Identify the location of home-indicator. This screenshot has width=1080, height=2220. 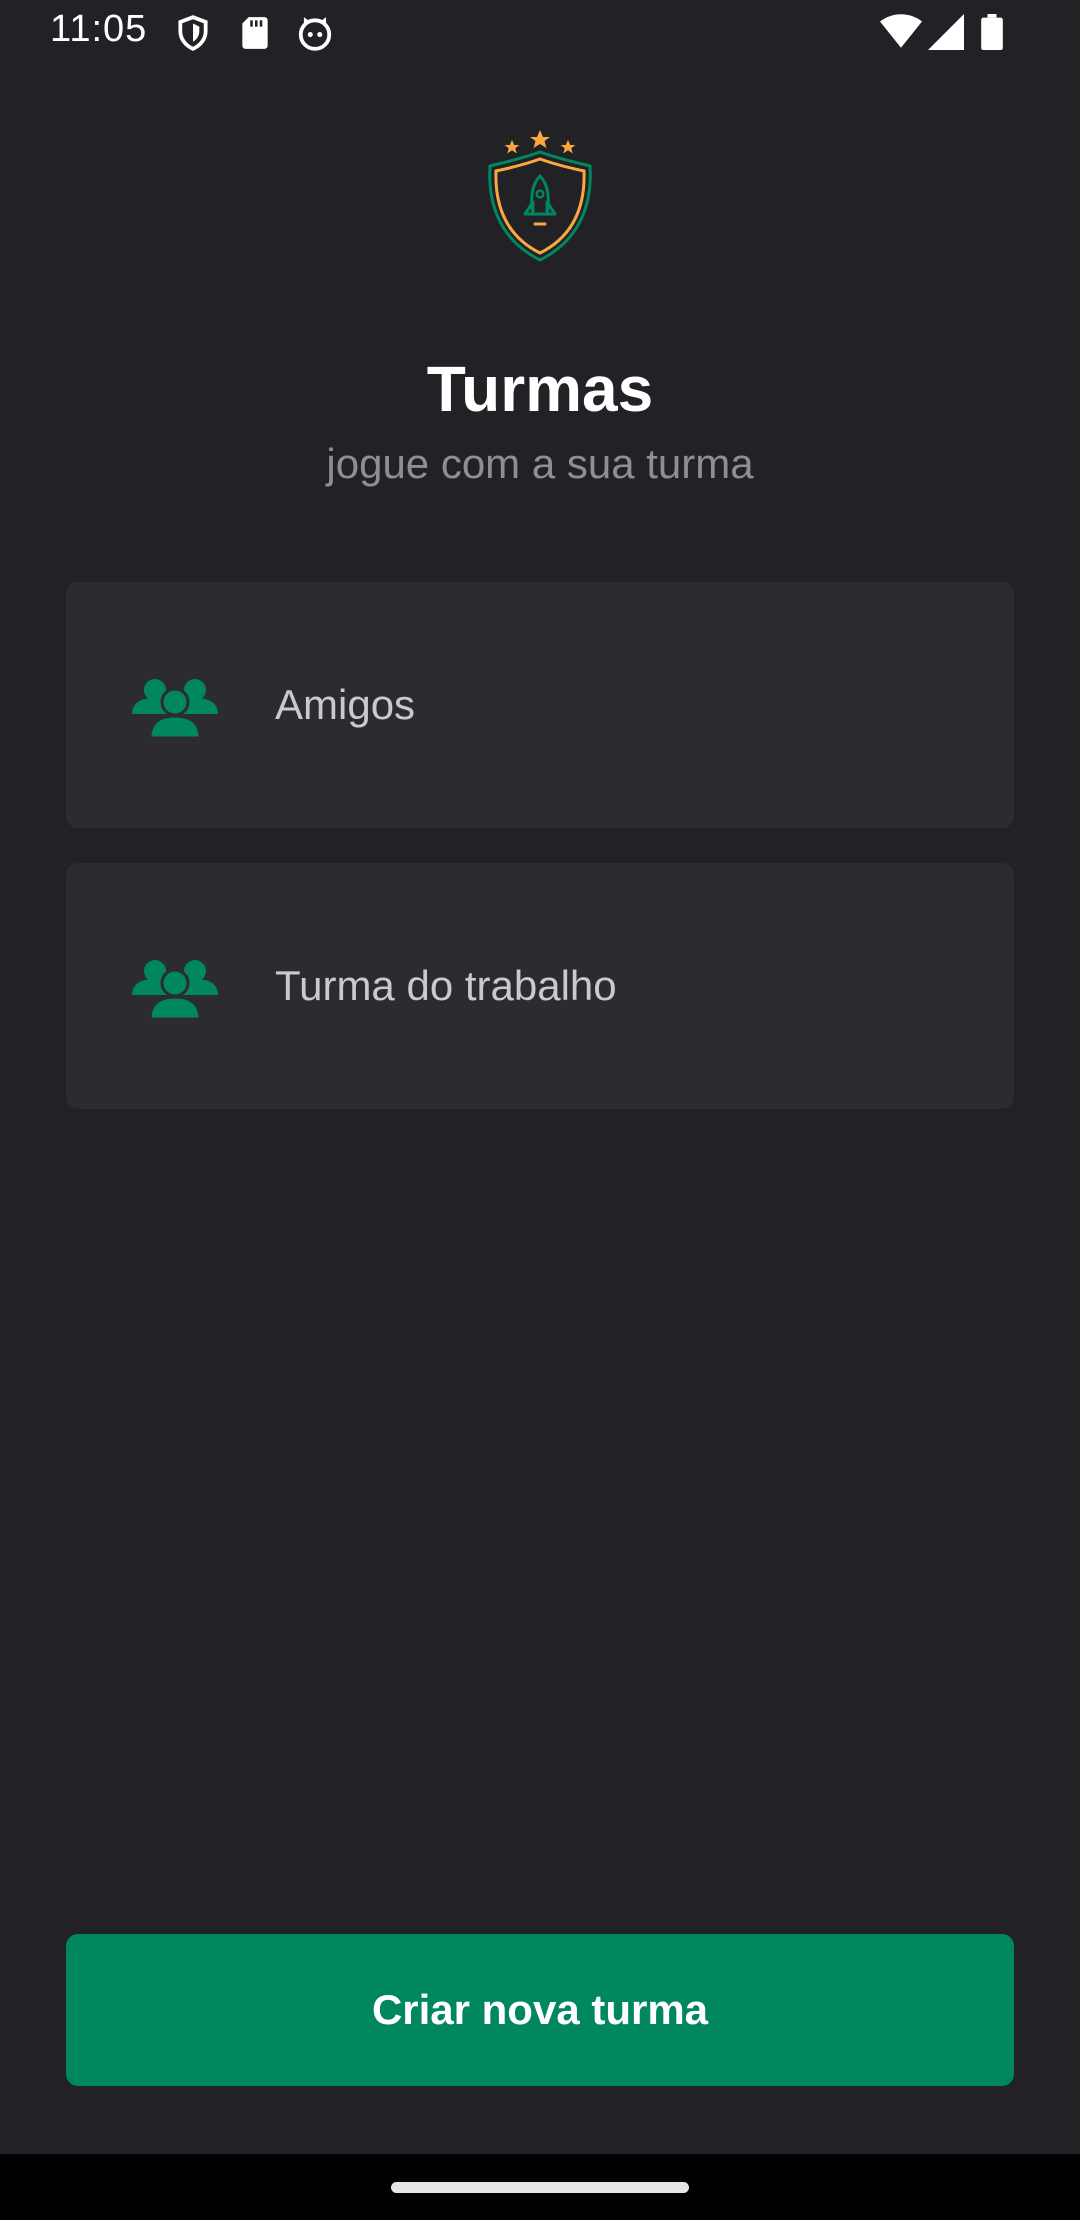
(540, 2187).